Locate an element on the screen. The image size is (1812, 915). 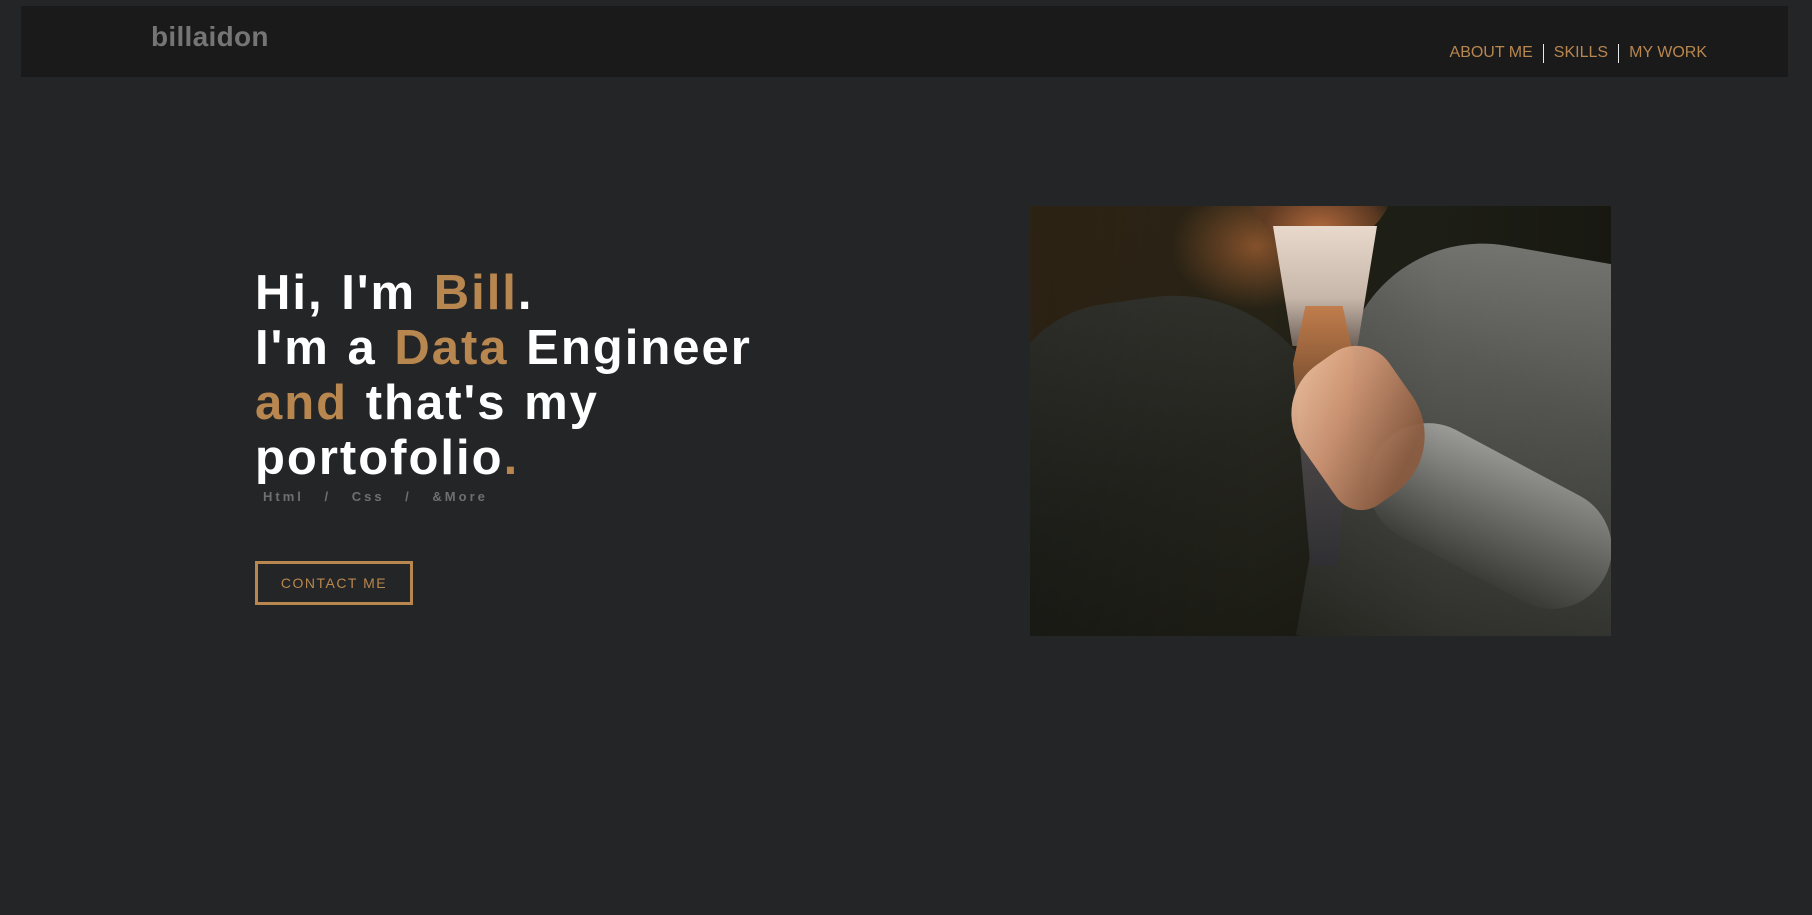
nav-link-skills: SKILLS is located at coordinates (1581, 53).